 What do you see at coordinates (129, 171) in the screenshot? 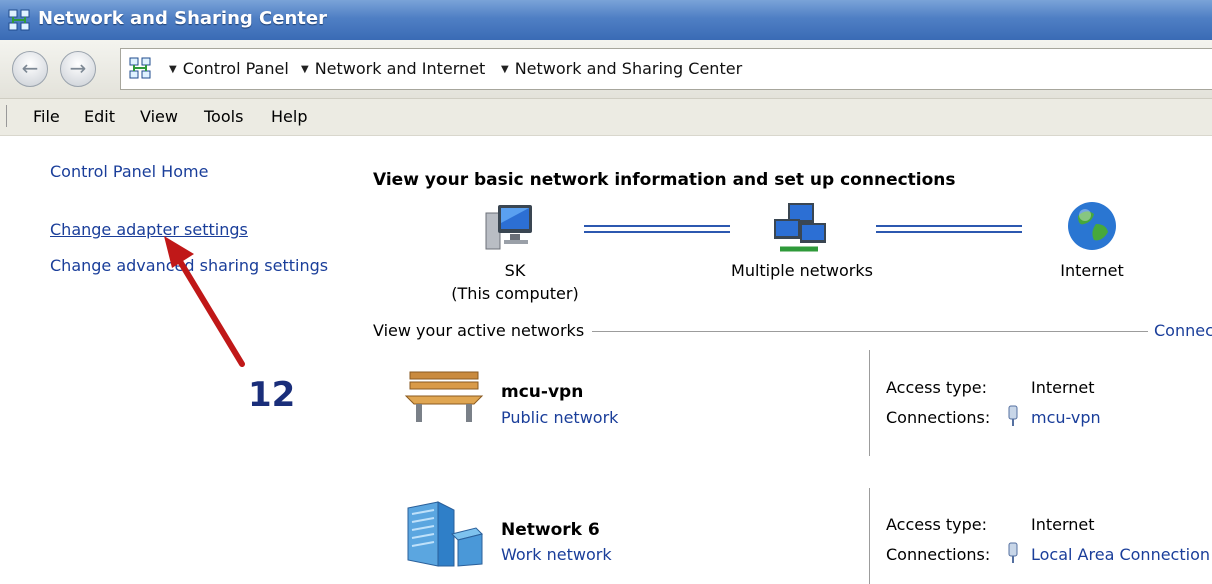
I see `control-panel-home-link: Control Panel Home` at bounding box center [129, 171].